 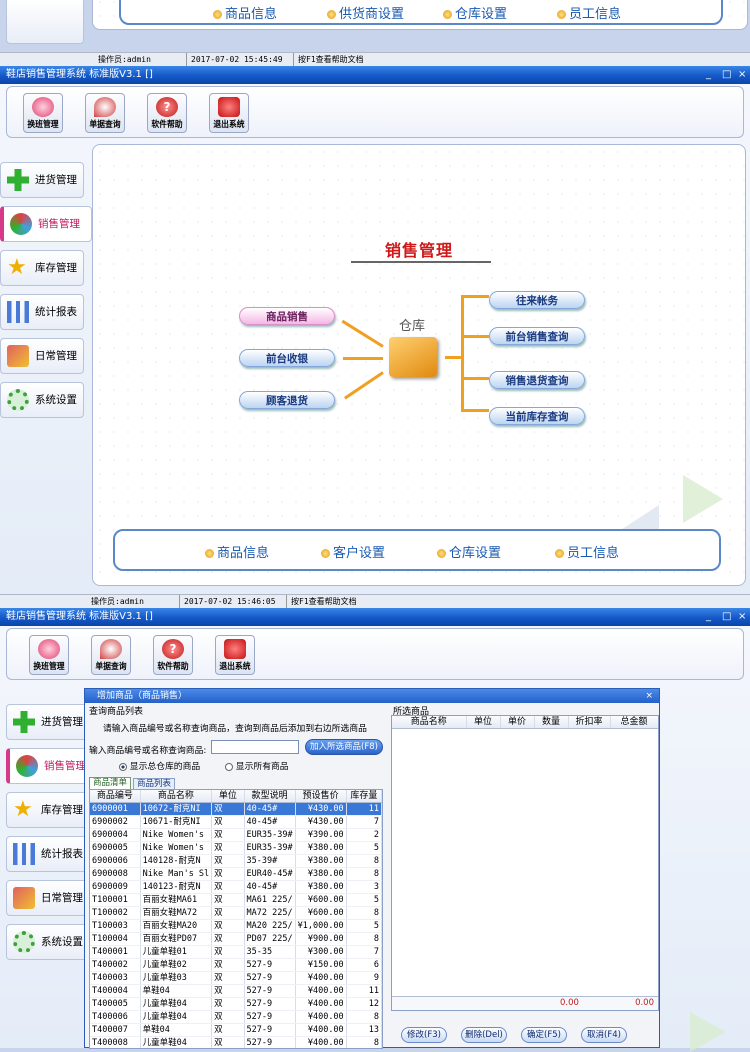 What do you see at coordinates (236, 939) in the screenshot?
I see `table-row: T100004 百丽女鞋PD07 双 PD07 225/¥900.00 8` at bounding box center [236, 939].